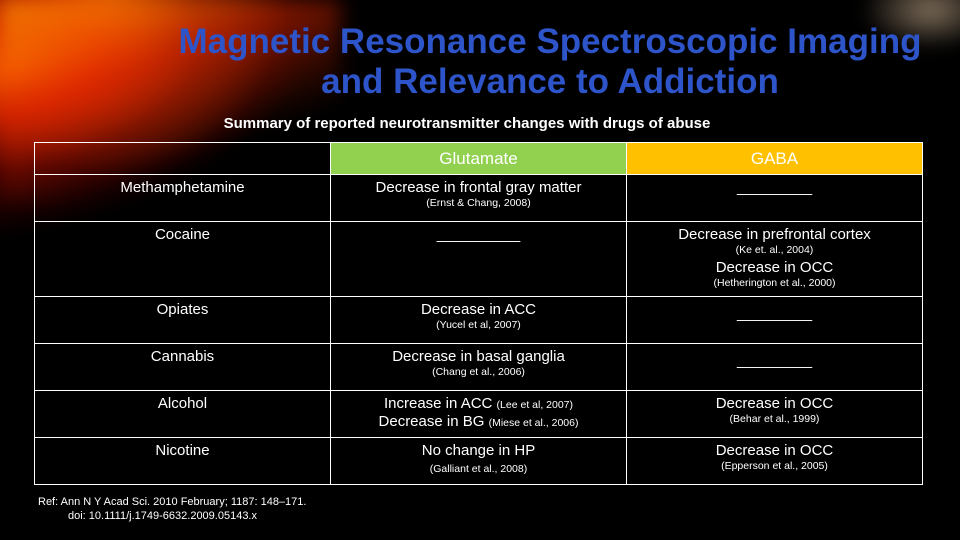 The height and width of the screenshot is (540, 960). I want to click on drug-cell: Methamphetamine, so click(182, 198).